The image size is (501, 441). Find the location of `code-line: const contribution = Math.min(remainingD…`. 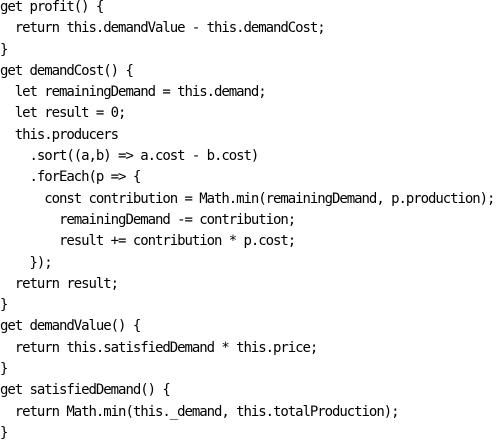

code-line: const contribution = Math.min(remainingD… is located at coordinates (247, 198).